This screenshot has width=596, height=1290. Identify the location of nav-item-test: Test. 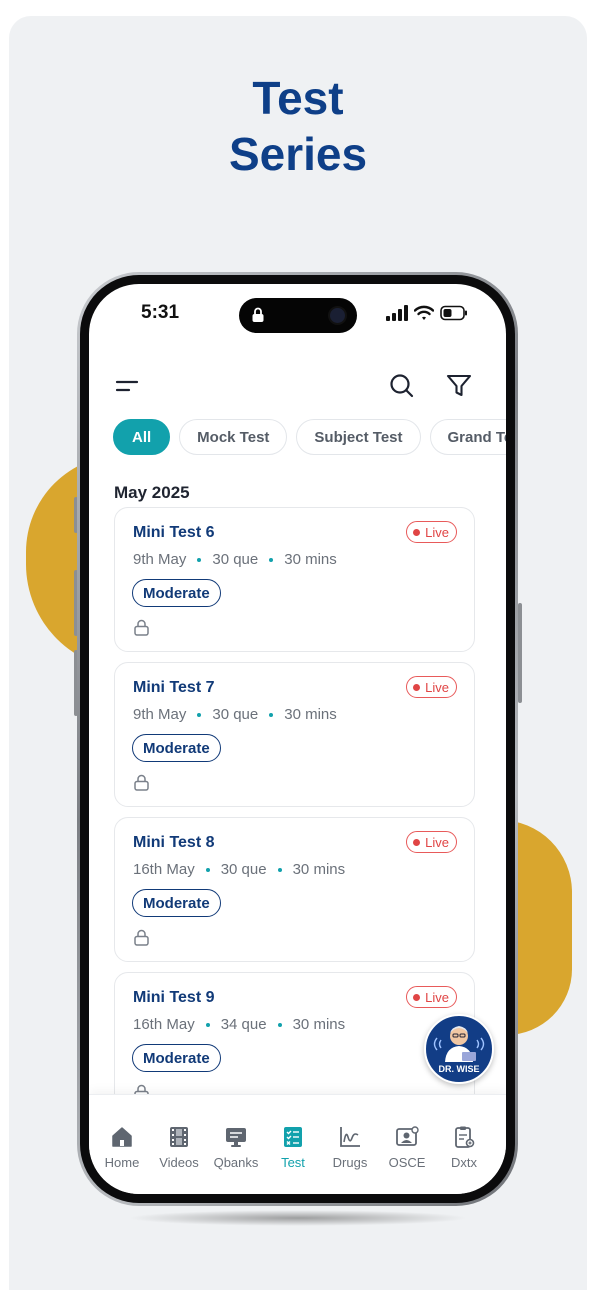
(293, 1147).